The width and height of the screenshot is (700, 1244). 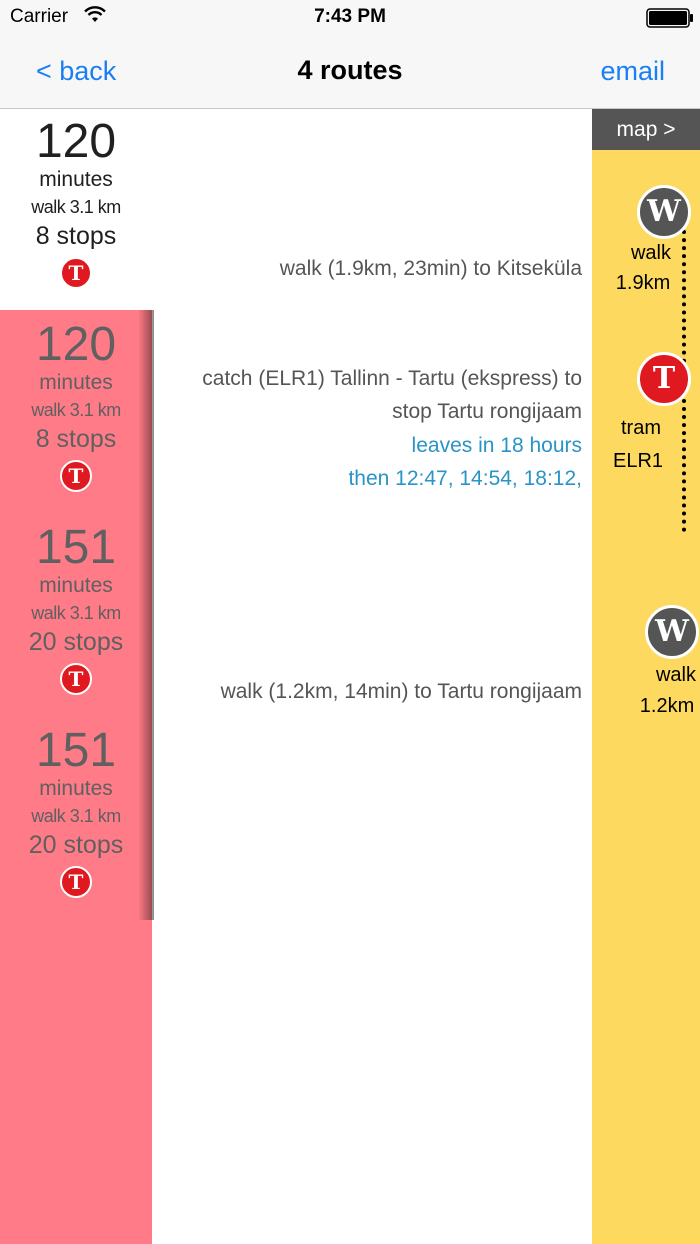 I want to click on node-label: tram, so click(x=641, y=428).